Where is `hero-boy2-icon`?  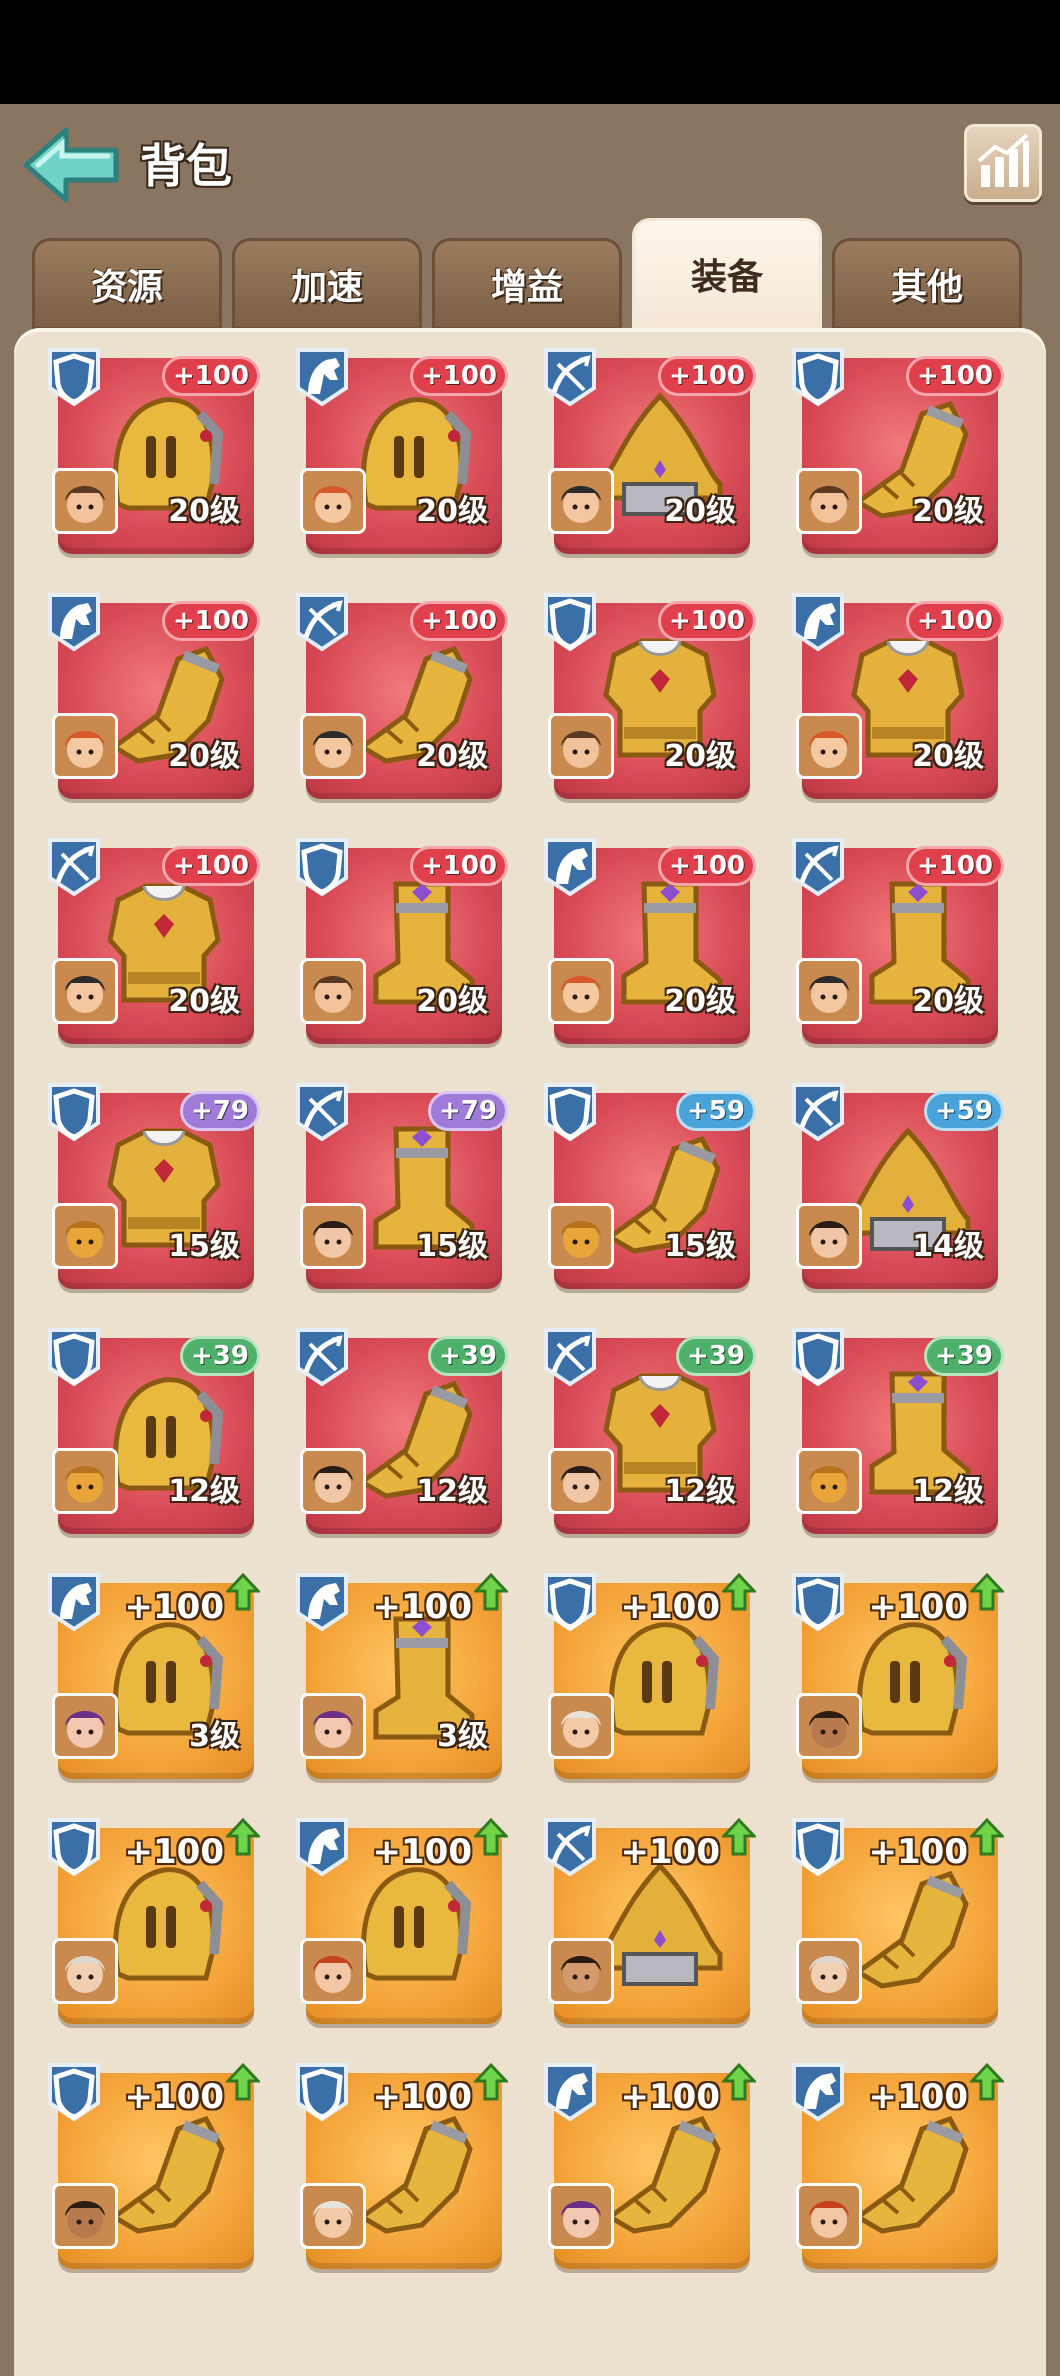
hero-boy2-icon is located at coordinates (581, 1971).